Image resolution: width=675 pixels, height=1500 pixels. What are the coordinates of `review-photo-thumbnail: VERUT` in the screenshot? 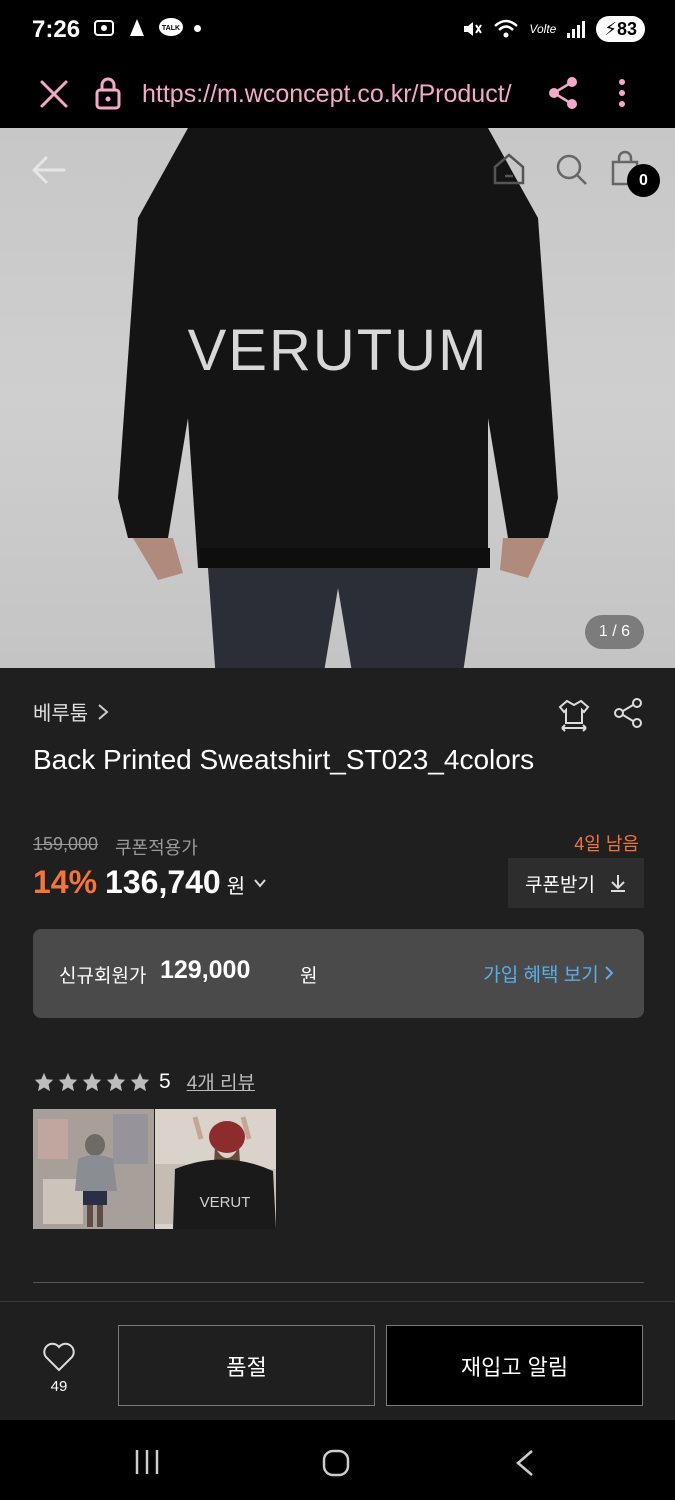 It's located at (215, 1169).